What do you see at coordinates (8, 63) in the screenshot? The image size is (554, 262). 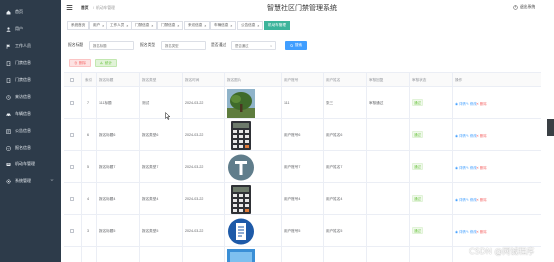 I see `door-icon` at bounding box center [8, 63].